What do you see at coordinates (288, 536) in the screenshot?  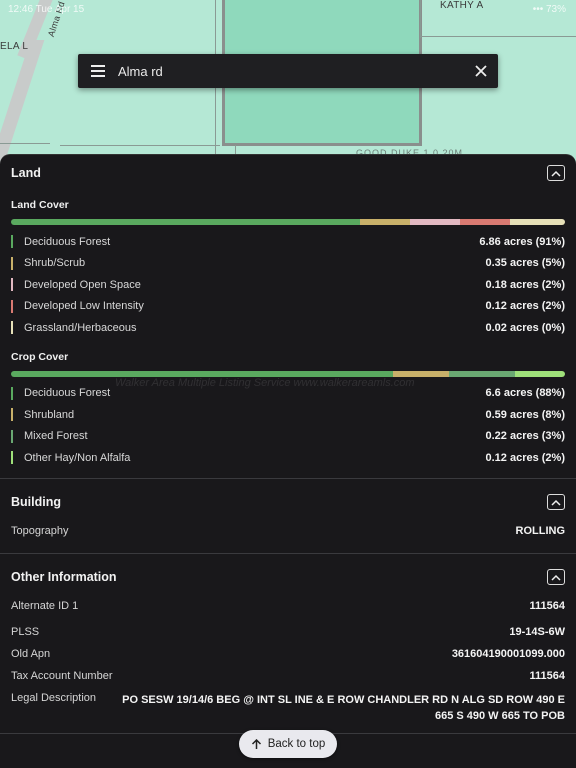 I see `topography-row: Topography ROLLING` at bounding box center [288, 536].